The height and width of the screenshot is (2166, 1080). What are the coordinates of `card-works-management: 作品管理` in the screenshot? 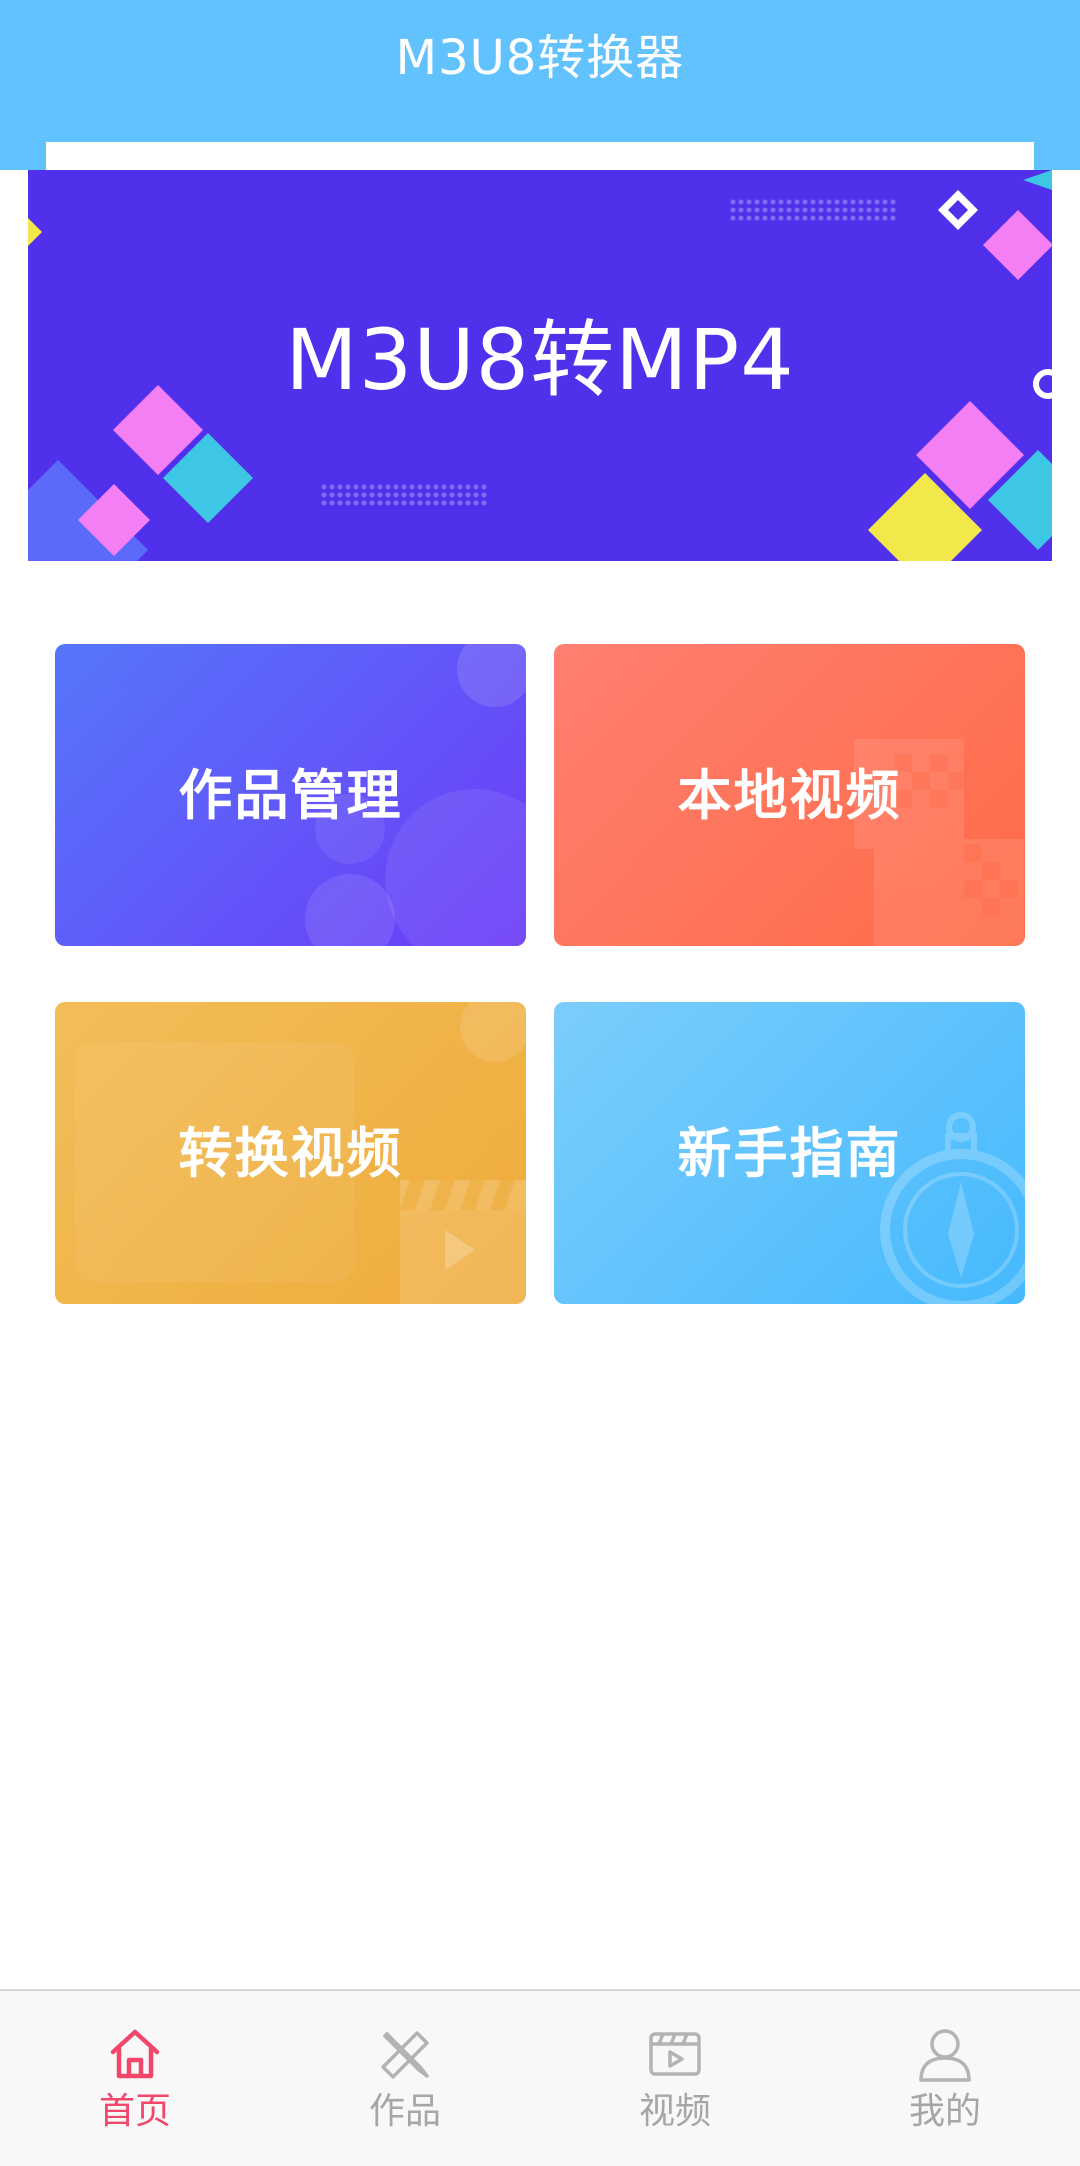 It's located at (290, 795).